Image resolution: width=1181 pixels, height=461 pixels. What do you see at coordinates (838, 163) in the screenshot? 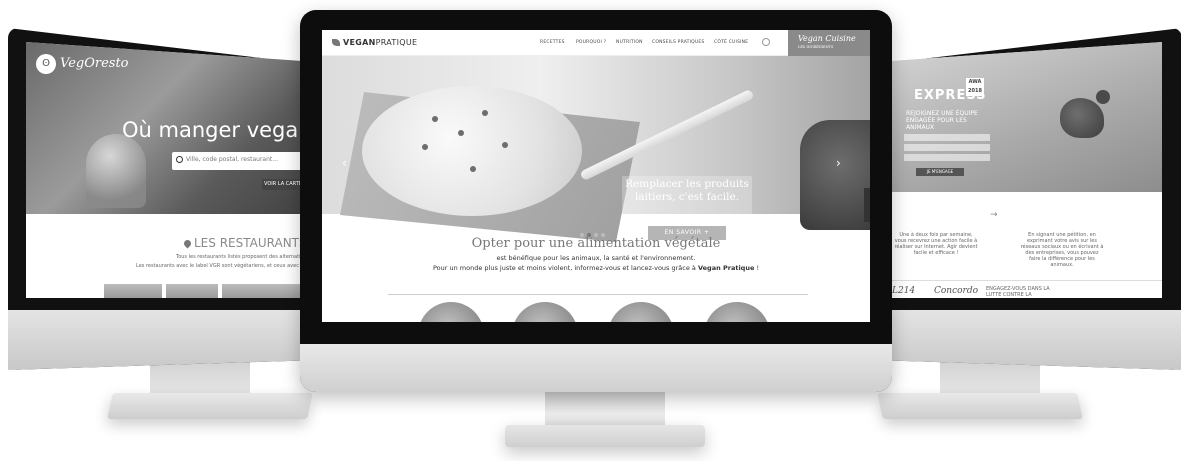
I see `chevron-right-icon: ›` at bounding box center [838, 163].